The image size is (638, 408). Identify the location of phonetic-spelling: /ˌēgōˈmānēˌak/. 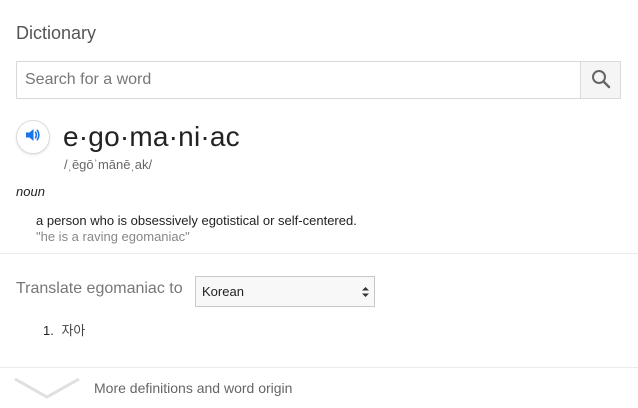
(108, 164).